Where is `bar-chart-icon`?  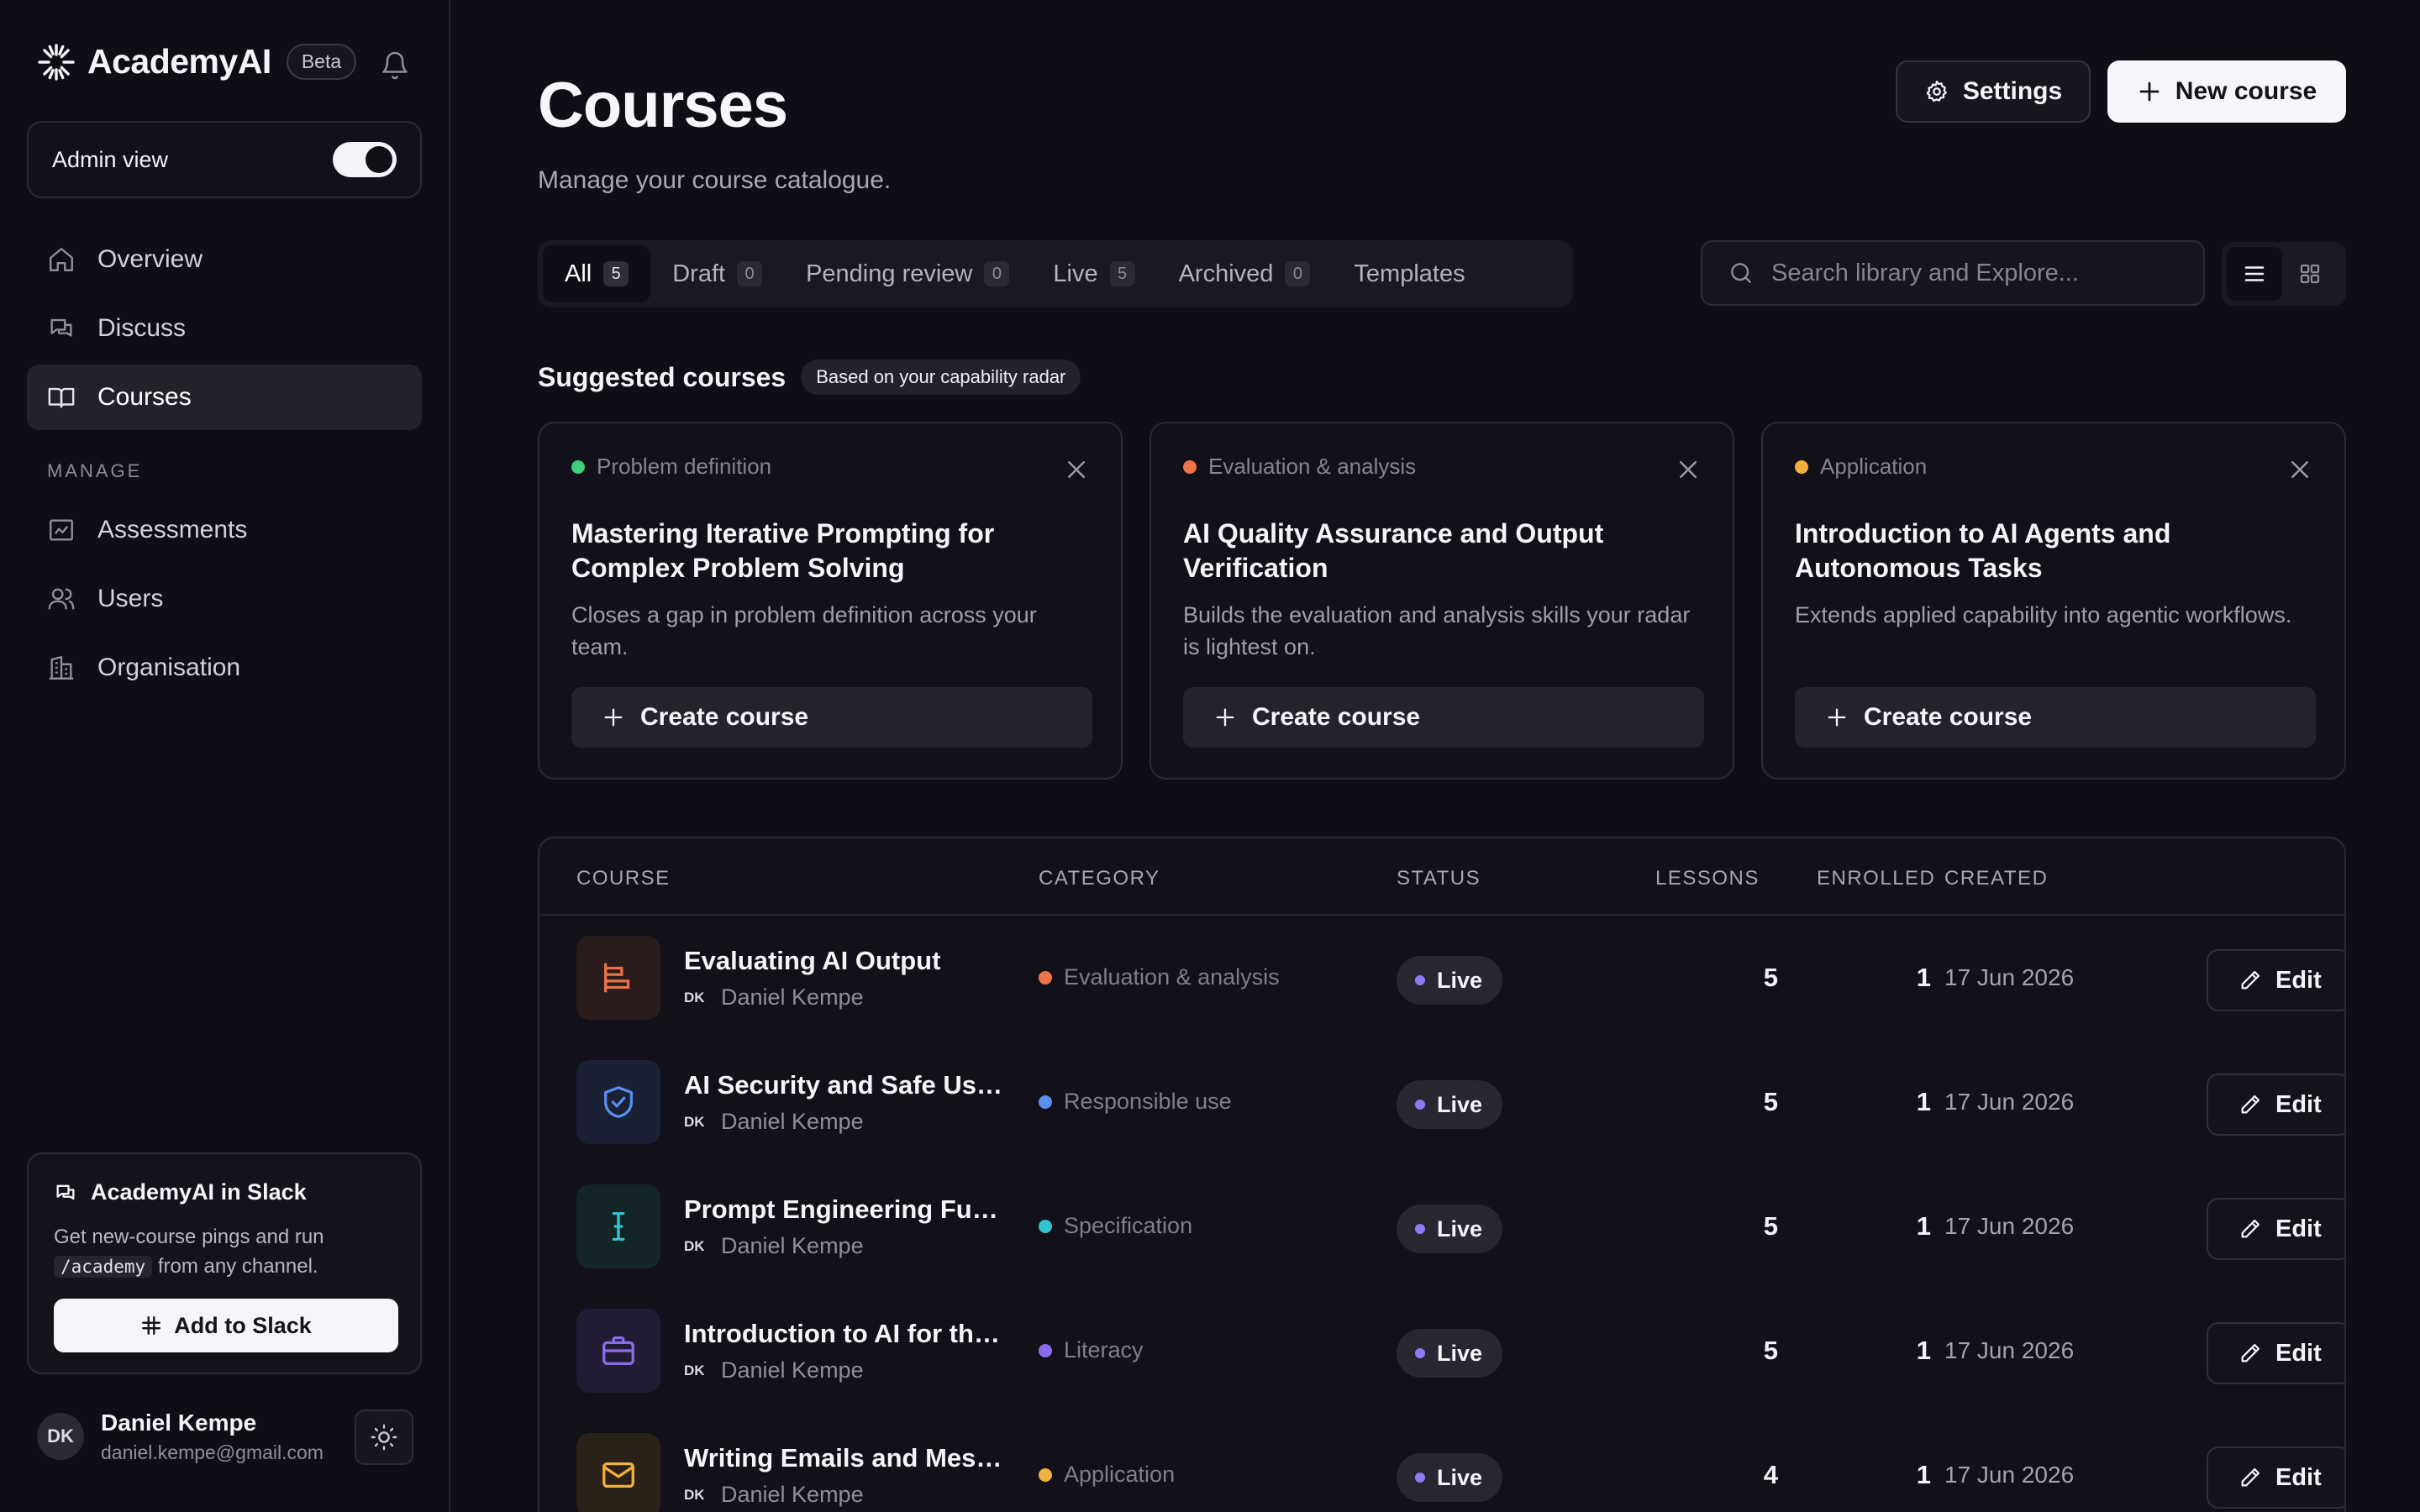
bar-chart-icon is located at coordinates (617, 978).